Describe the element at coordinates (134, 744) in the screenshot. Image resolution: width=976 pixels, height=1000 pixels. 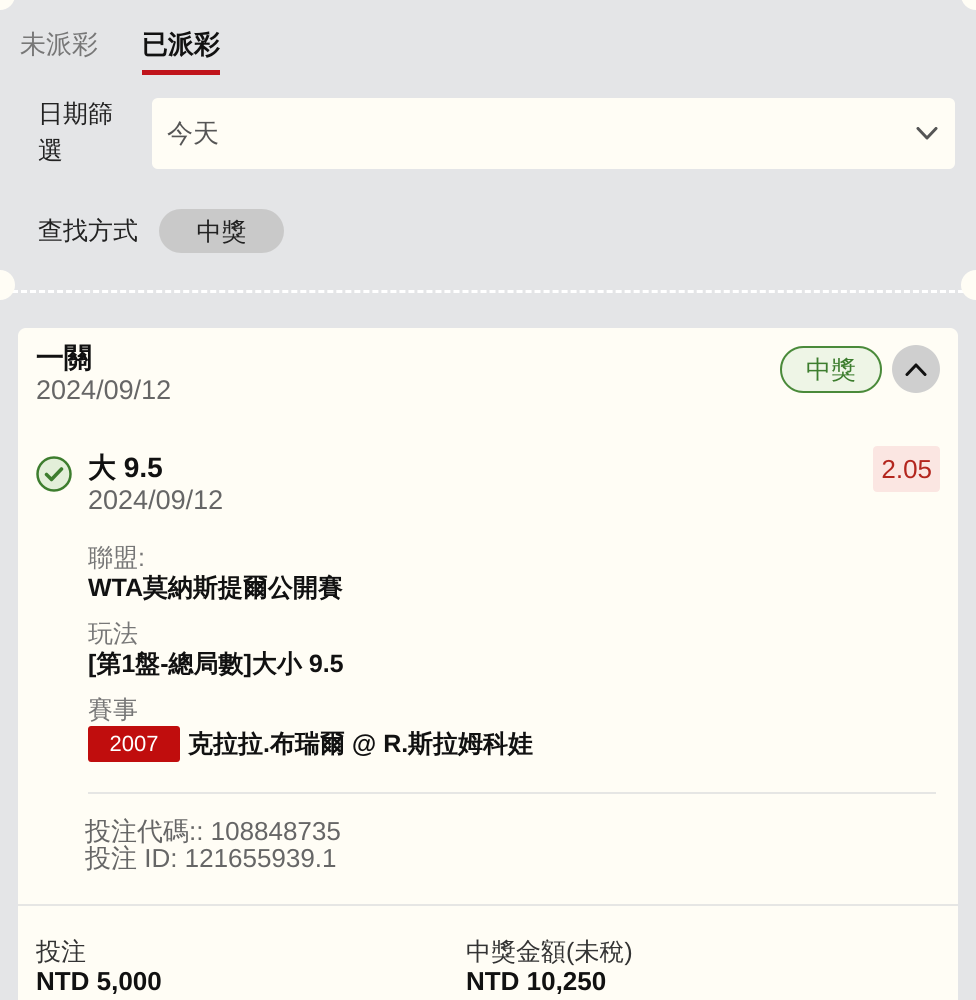
I see `event-code: 2007` at that location.